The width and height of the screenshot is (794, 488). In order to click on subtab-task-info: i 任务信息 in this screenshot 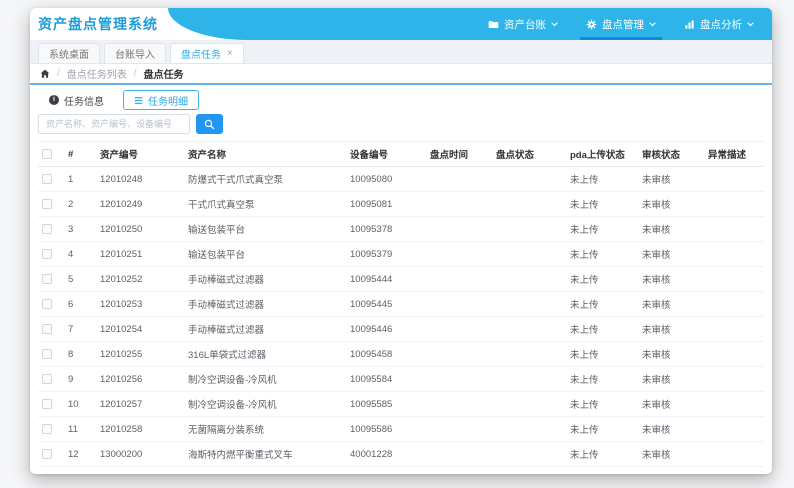, I will do `click(76, 100)`.